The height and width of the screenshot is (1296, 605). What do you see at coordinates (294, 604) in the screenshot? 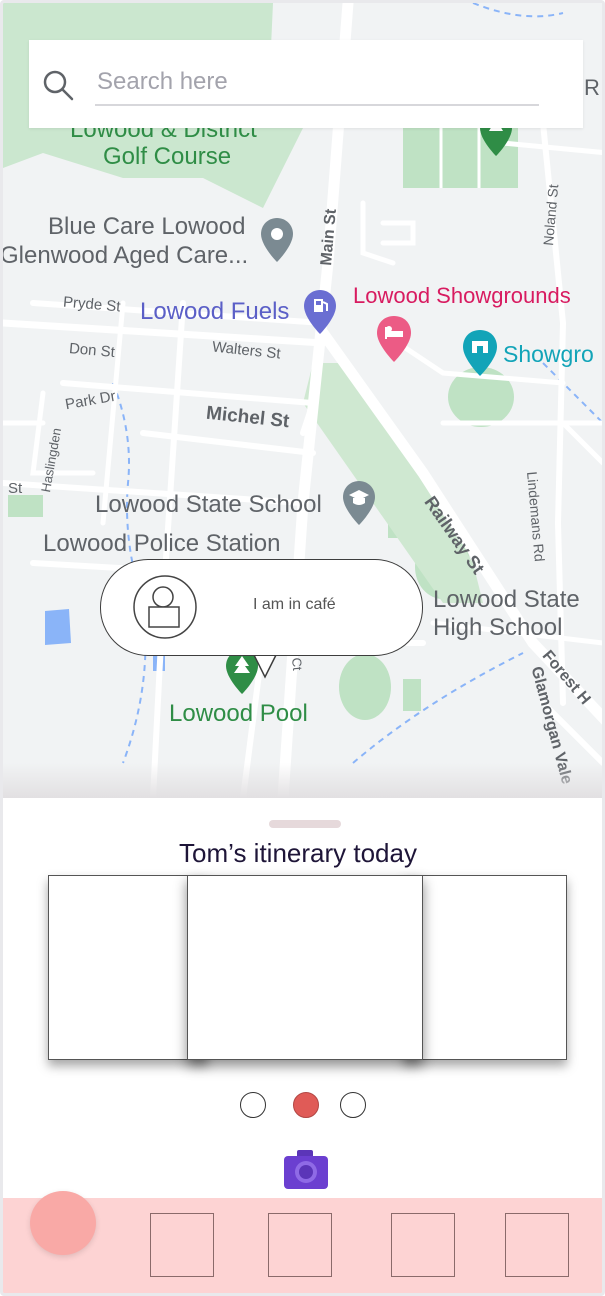
I see `bubble-text: I am in café` at bounding box center [294, 604].